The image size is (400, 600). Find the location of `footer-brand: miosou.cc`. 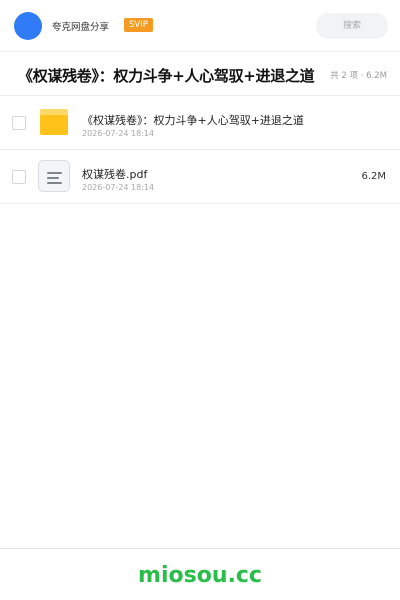

footer-brand: miosou.cc is located at coordinates (200, 575).